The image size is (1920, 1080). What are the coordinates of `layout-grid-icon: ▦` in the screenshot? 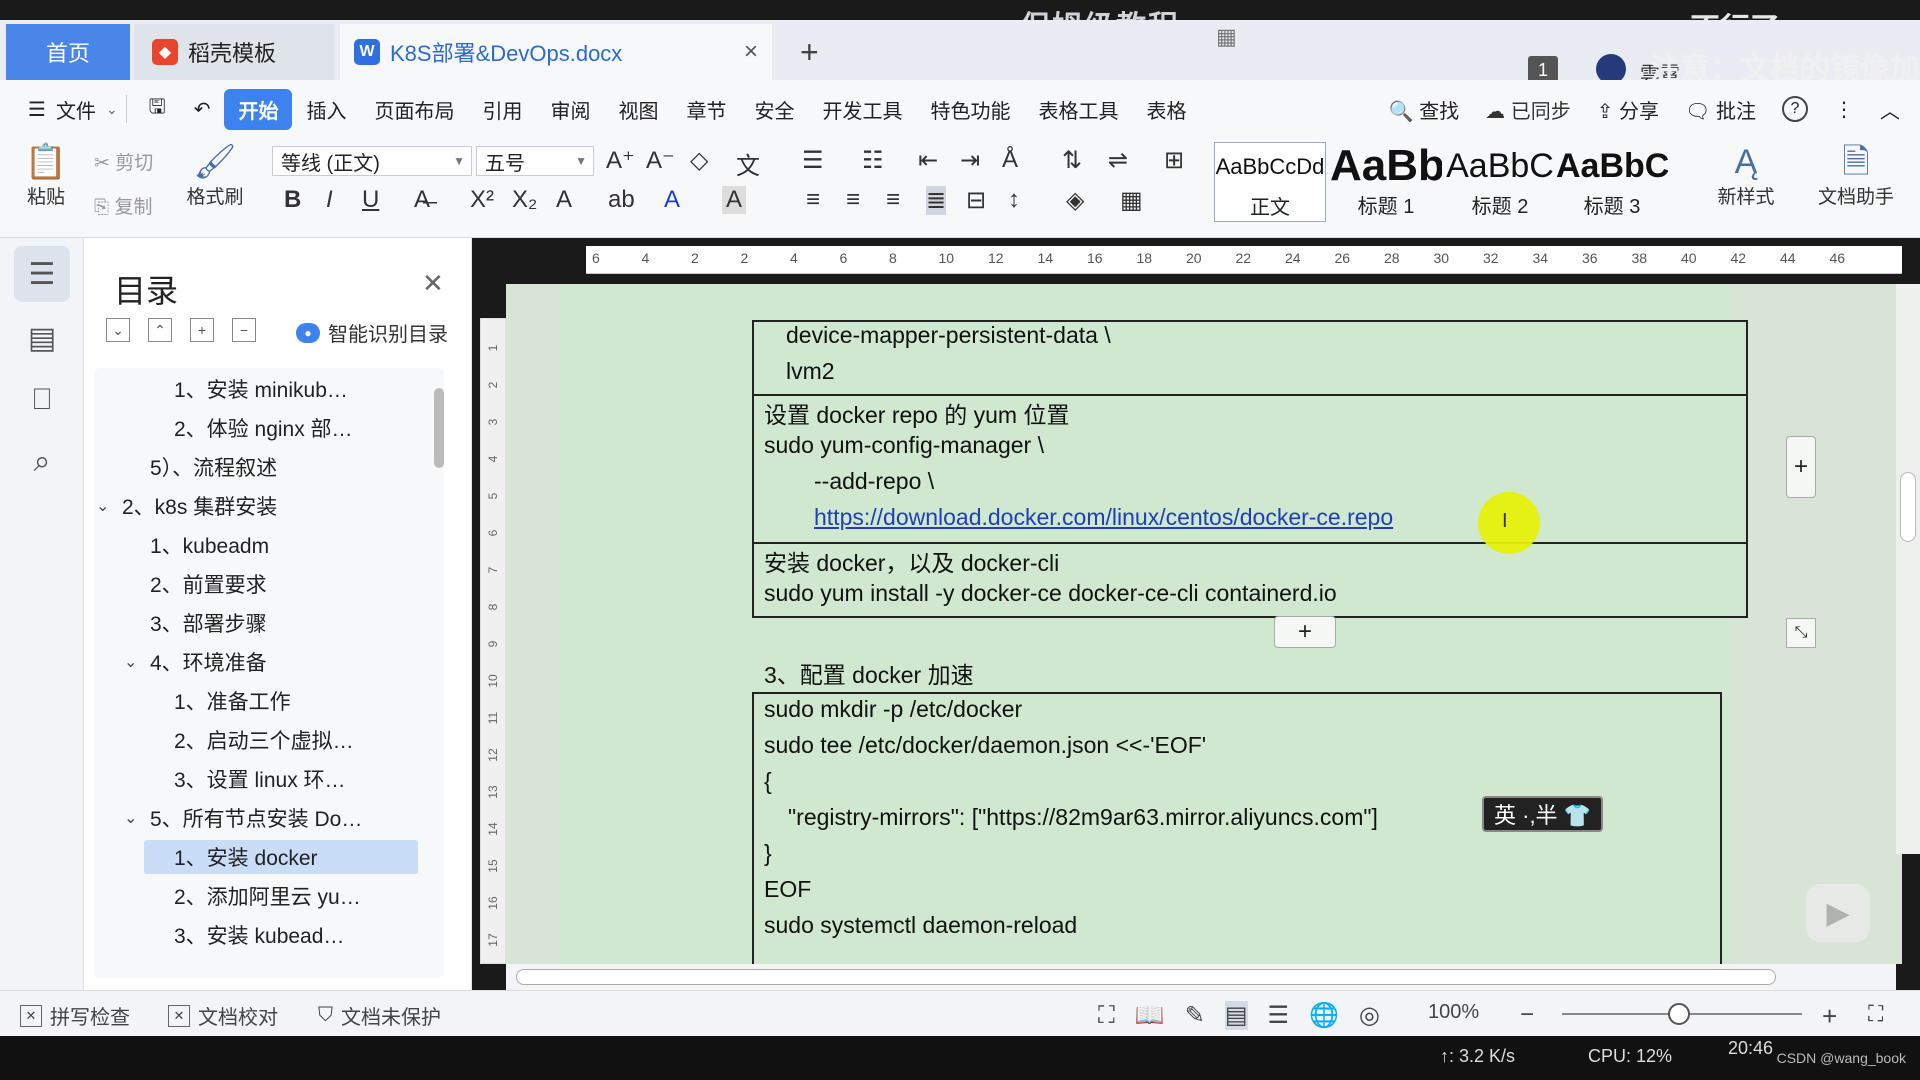 It's located at (1226, 37).